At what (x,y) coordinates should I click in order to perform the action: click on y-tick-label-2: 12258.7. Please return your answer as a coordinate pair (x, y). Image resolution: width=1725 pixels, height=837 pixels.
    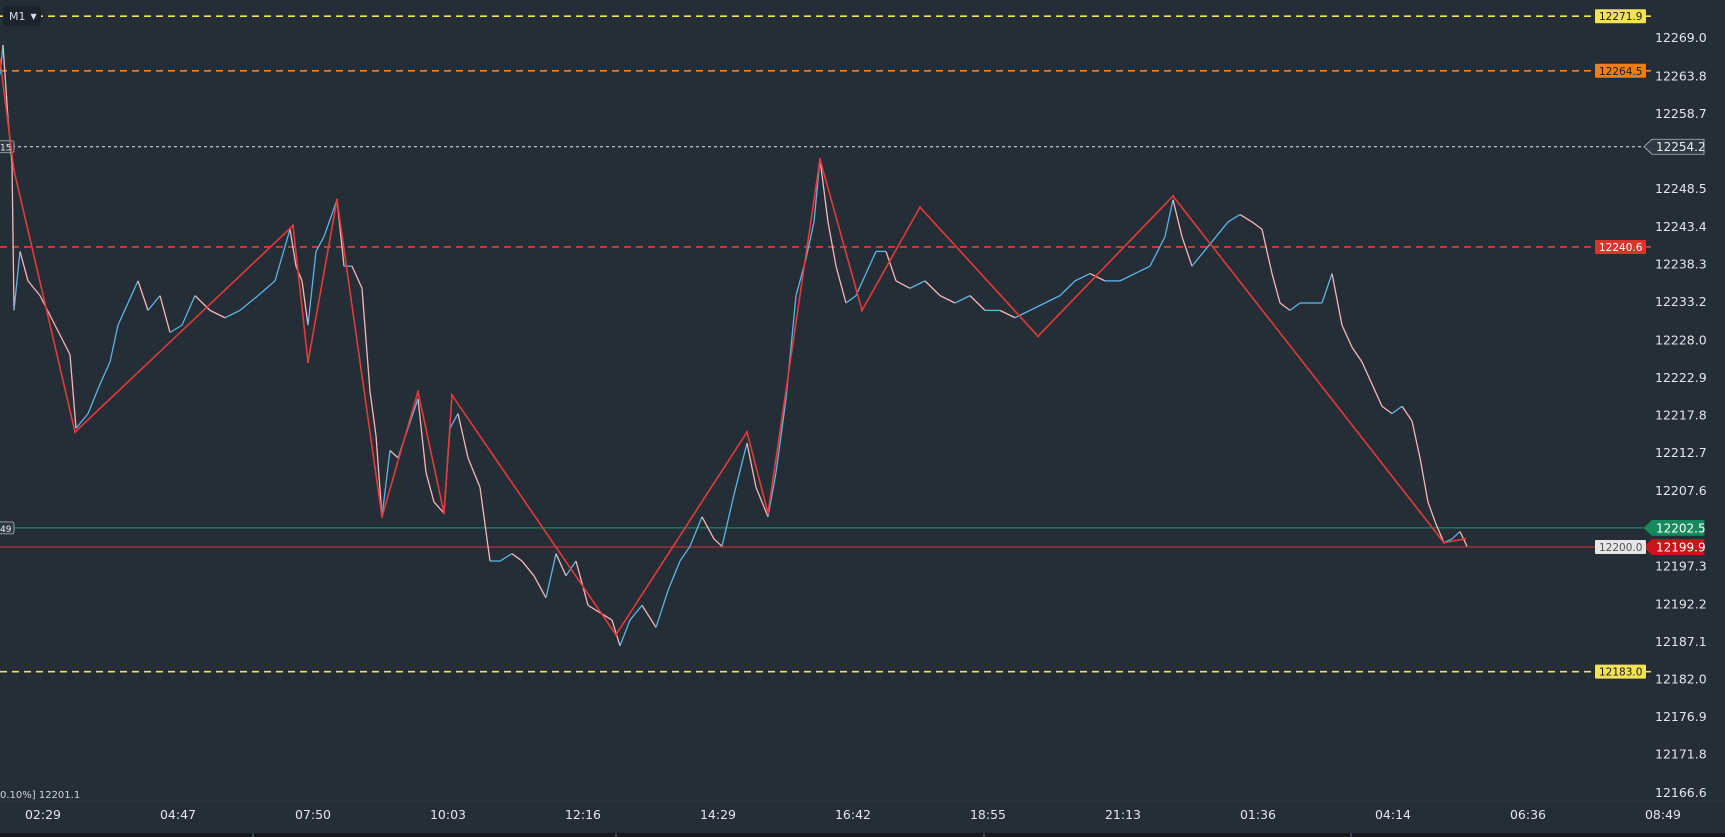
    Looking at the image, I should click on (1681, 113).